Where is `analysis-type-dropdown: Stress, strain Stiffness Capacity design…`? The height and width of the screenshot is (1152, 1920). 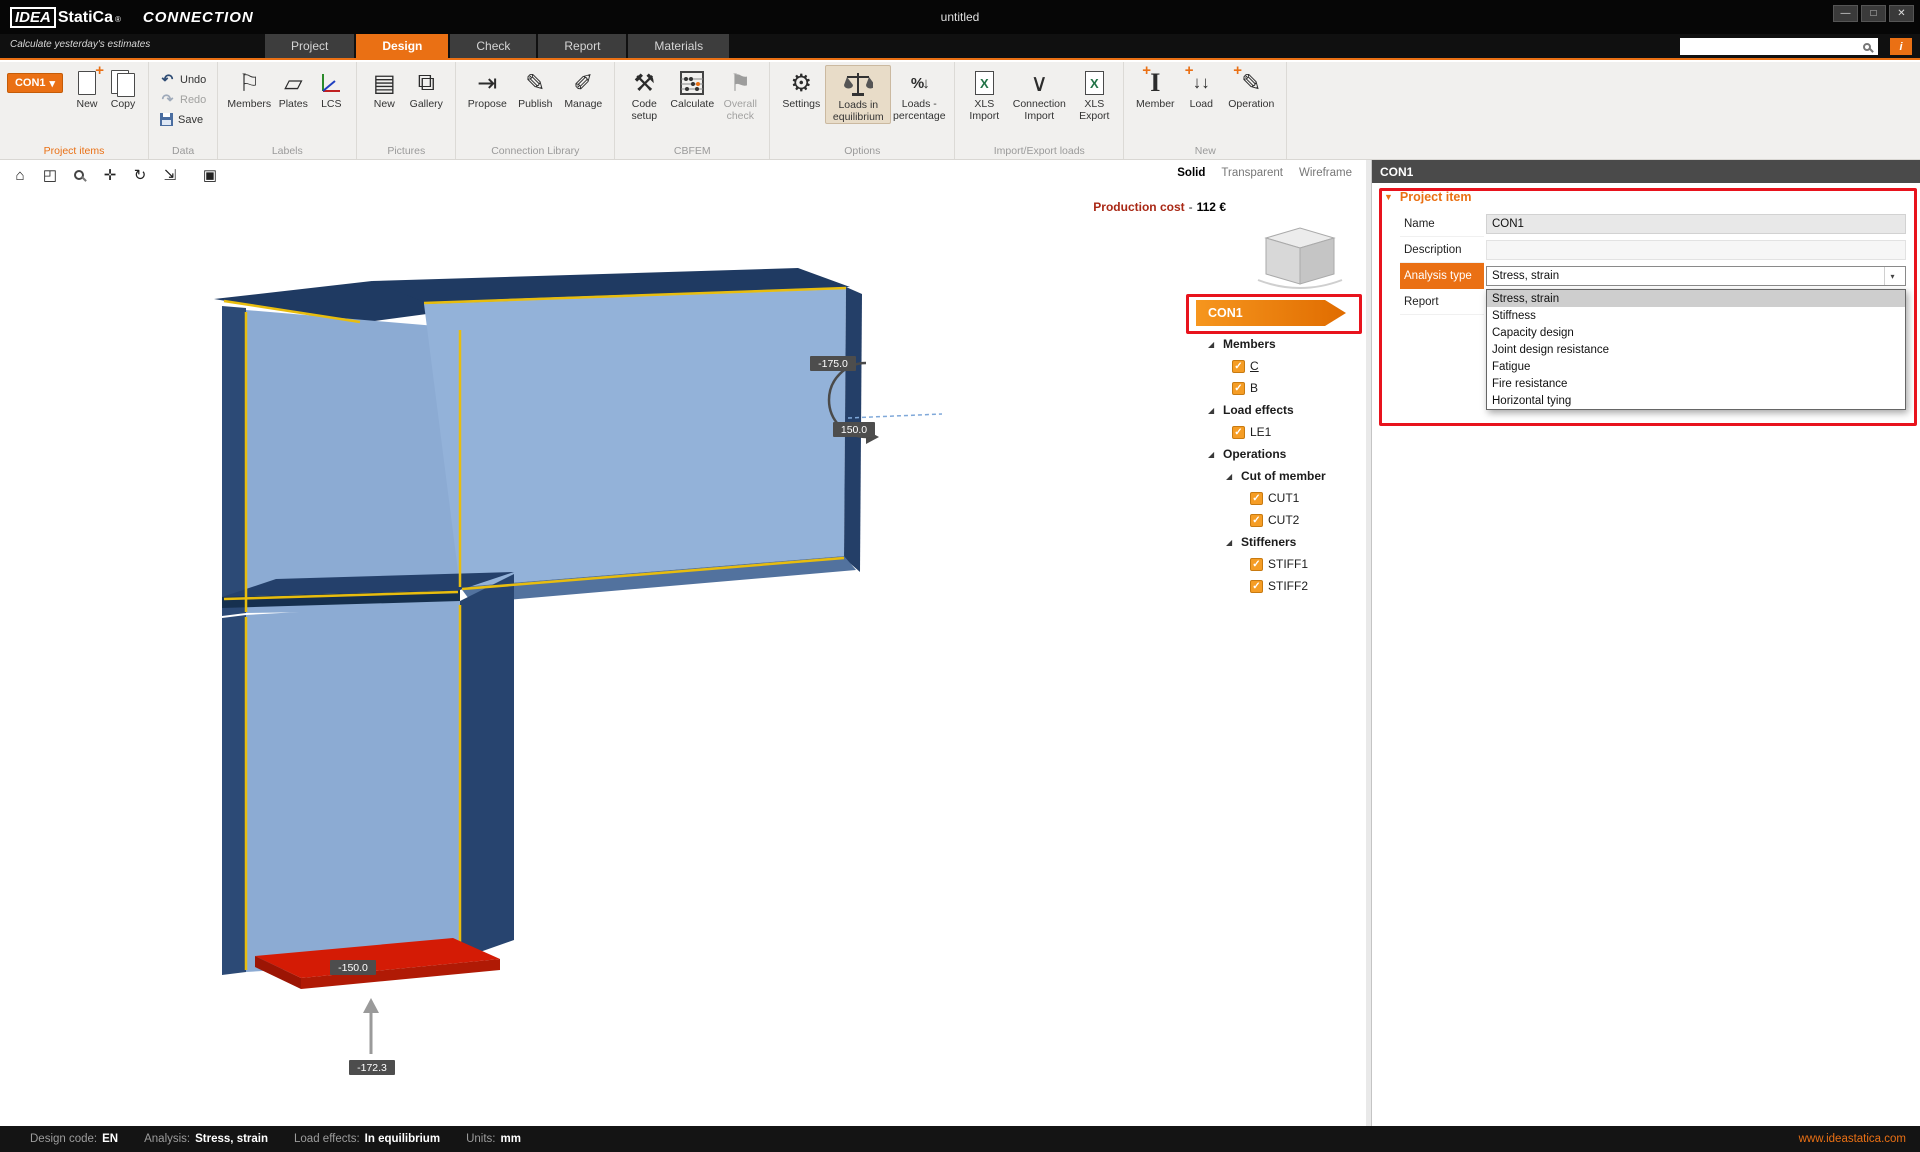
analysis-type-dropdown: Stress, strain Stiffness Capacity design… is located at coordinates (1696, 349).